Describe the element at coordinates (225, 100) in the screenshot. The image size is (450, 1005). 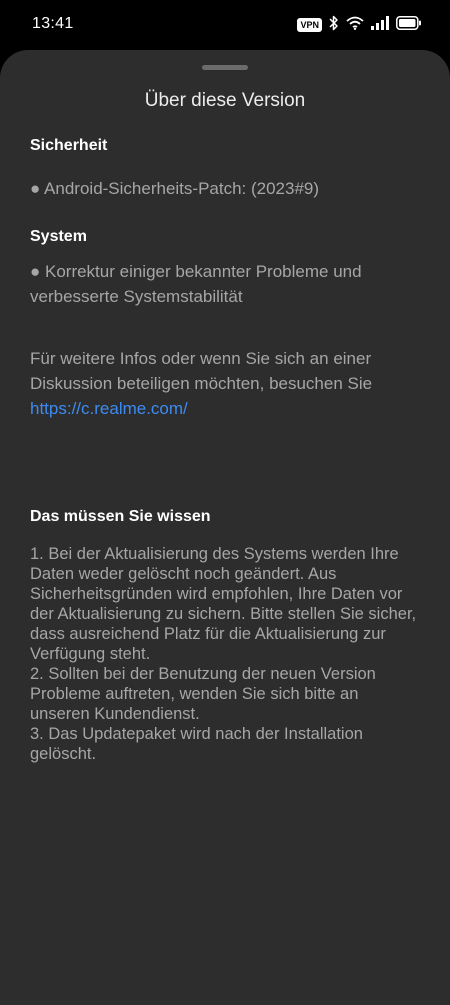
I see `sheet-title: Über diese Version` at that location.